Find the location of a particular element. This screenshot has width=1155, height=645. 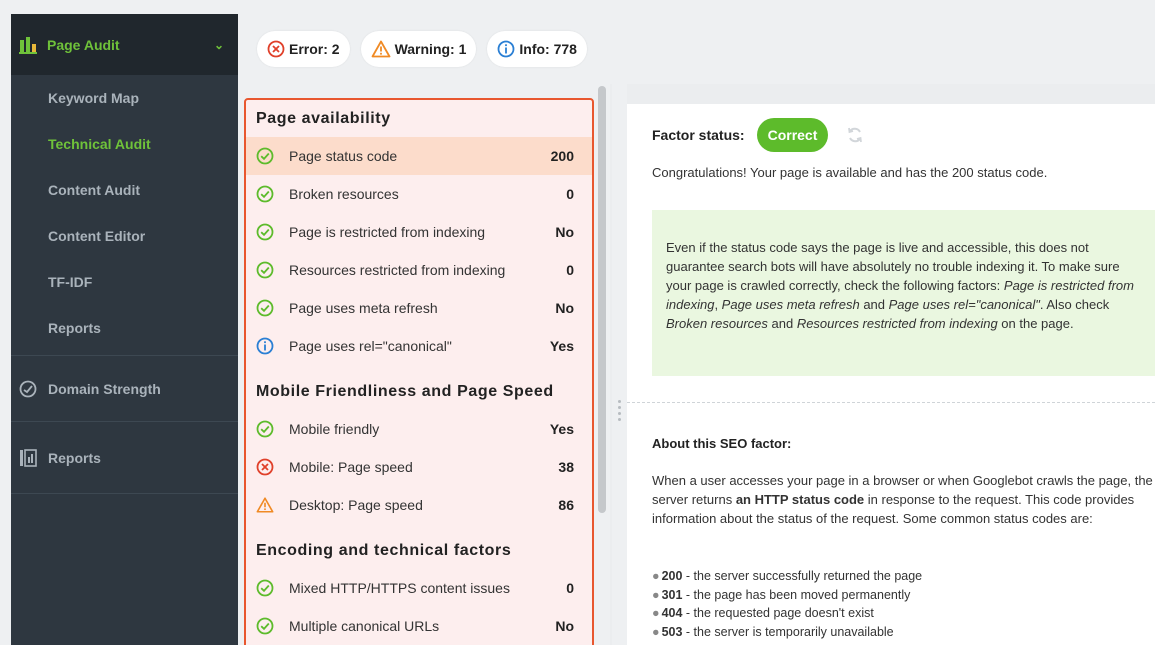

factor-label: Multiple canonical URLs is located at coordinates (364, 626).